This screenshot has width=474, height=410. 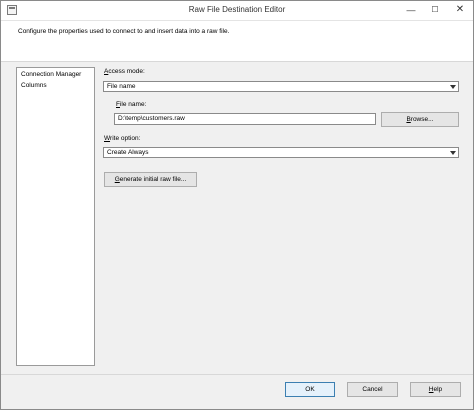 I want to click on access-mode-label: Access mode:, so click(x=124, y=71).